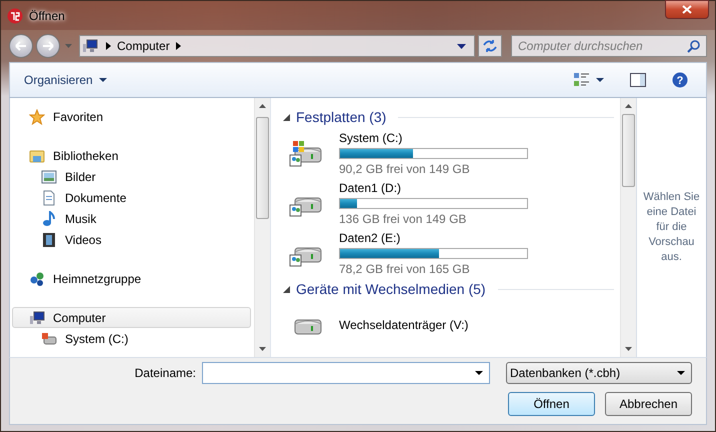 Image resolution: width=716 pixels, height=432 pixels. I want to click on sidebar-item: Bilder, so click(131, 176).